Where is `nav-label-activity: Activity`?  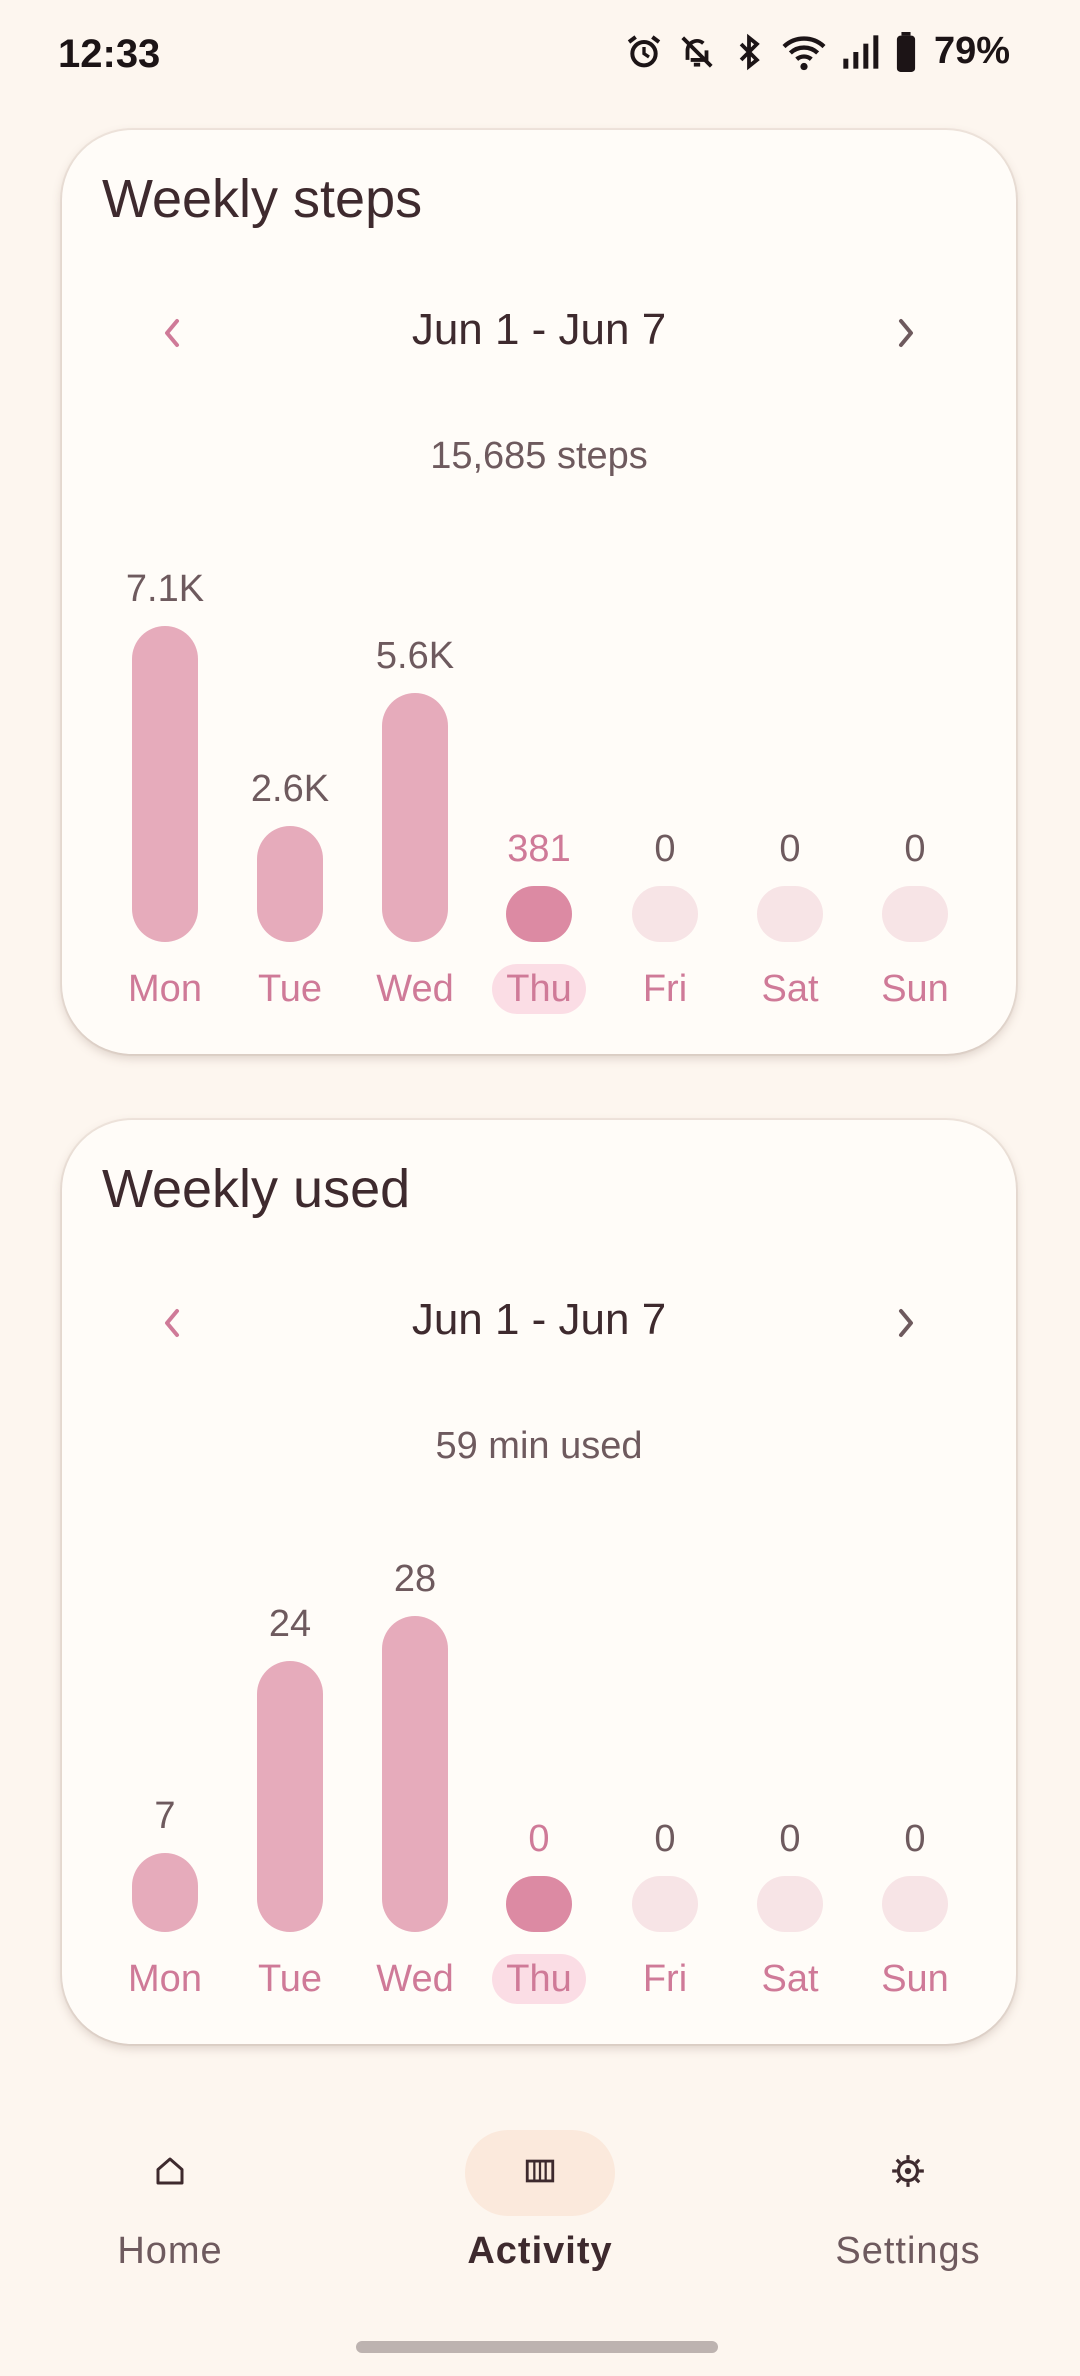 nav-label-activity: Activity is located at coordinates (540, 2251).